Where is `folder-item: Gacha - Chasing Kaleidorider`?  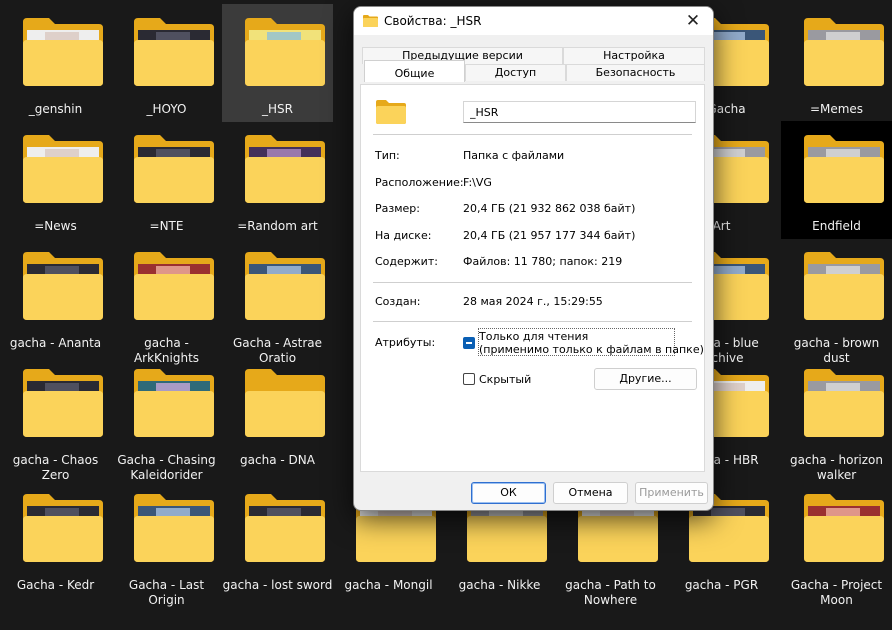
folder-item: Gacha - Chasing Kaleidorider is located at coordinates (166, 418).